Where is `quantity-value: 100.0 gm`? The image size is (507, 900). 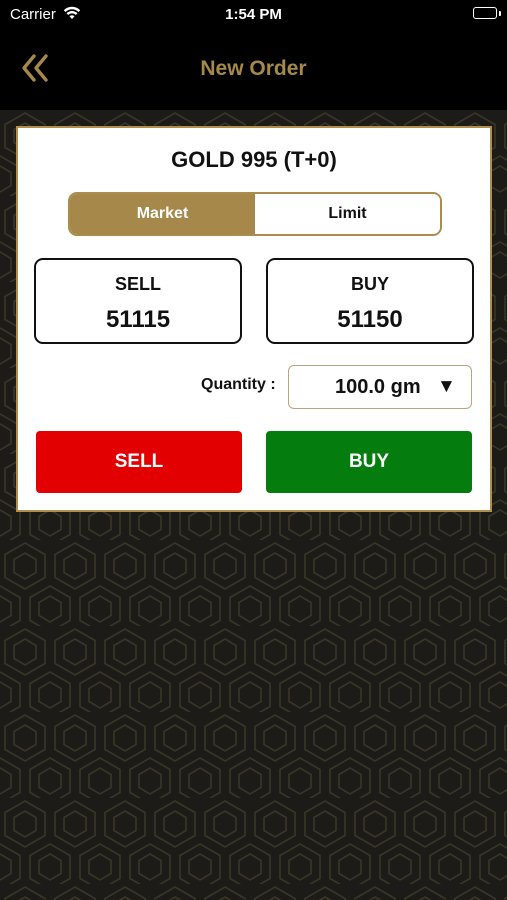 quantity-value: 100.0 gm is located at coordinates (378, 387).